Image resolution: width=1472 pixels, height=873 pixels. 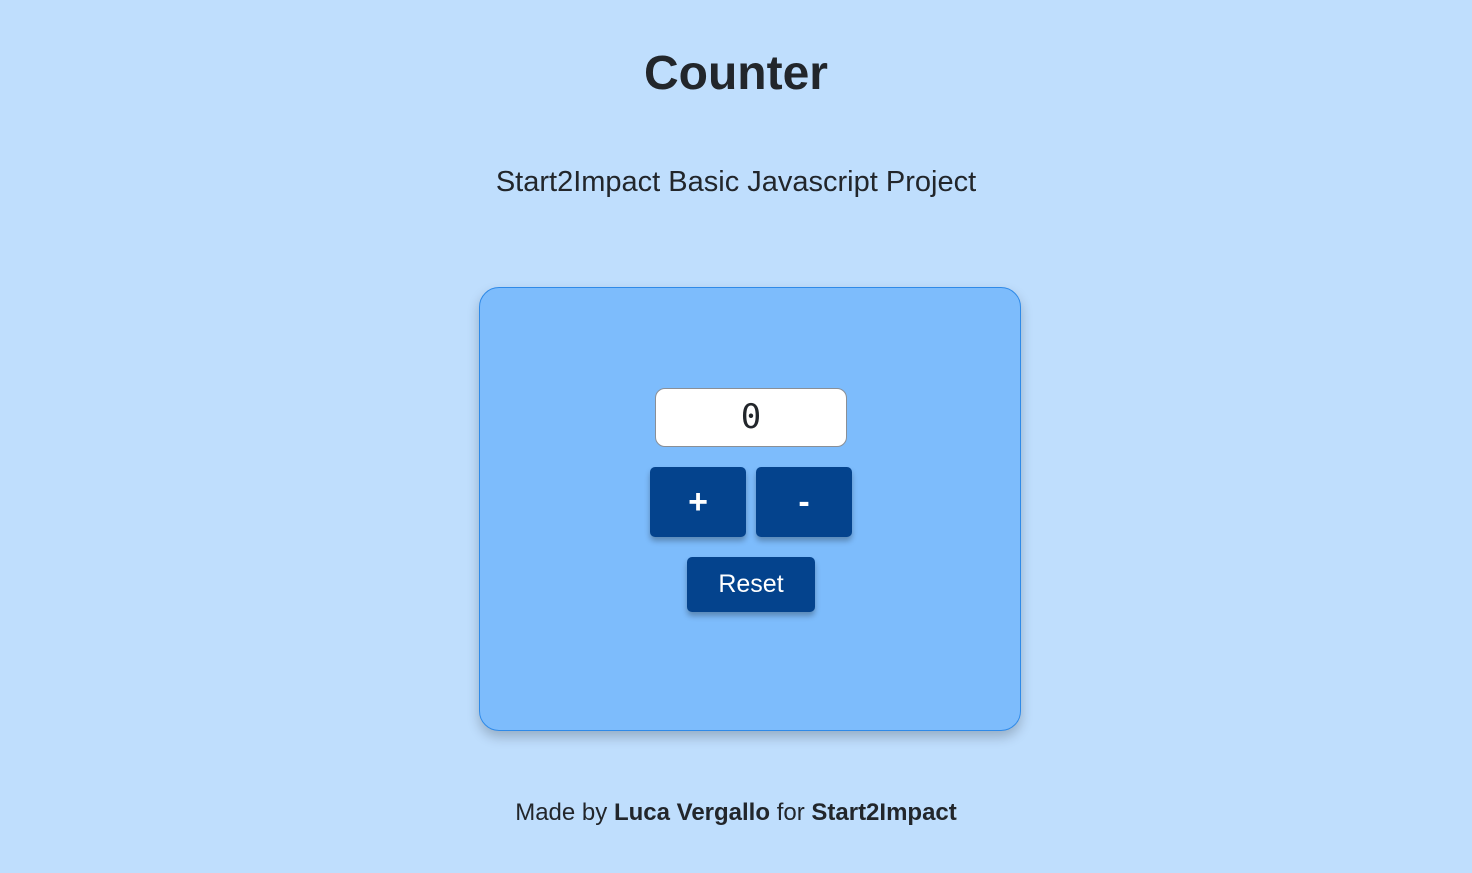 What do you see at coordinates (698, 502) in the screenshot?
I see `increment-button: +` at bounding box center [698, 502].